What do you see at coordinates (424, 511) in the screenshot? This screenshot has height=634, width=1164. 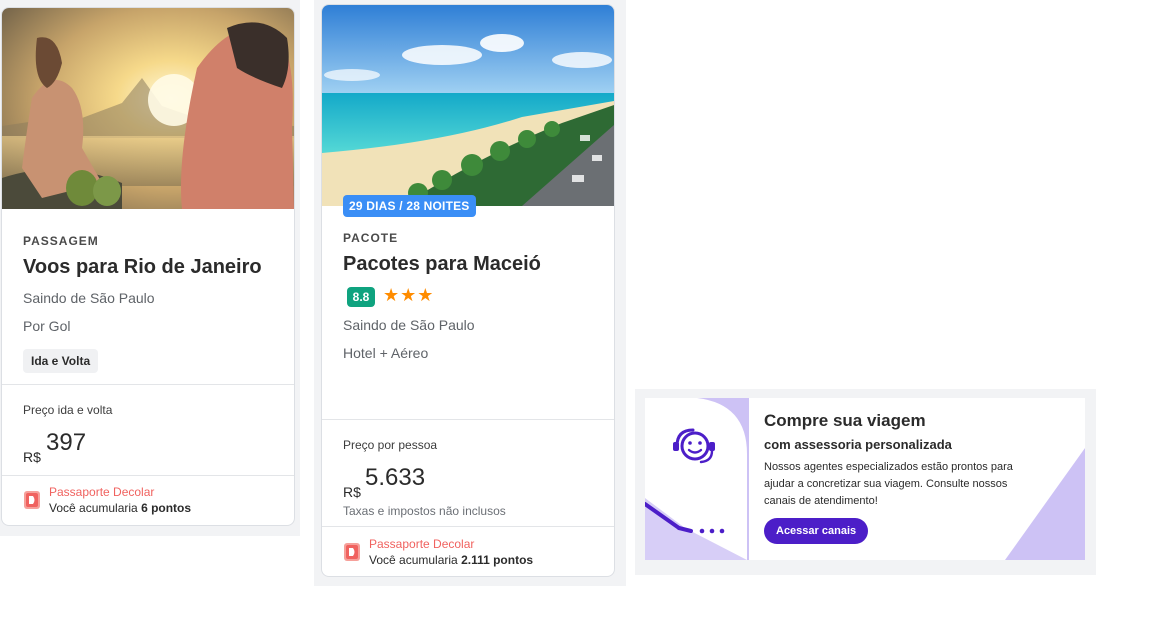 I see `taxes-note: Taxas e impostos não inclusos` at bounding box center [424, 511].